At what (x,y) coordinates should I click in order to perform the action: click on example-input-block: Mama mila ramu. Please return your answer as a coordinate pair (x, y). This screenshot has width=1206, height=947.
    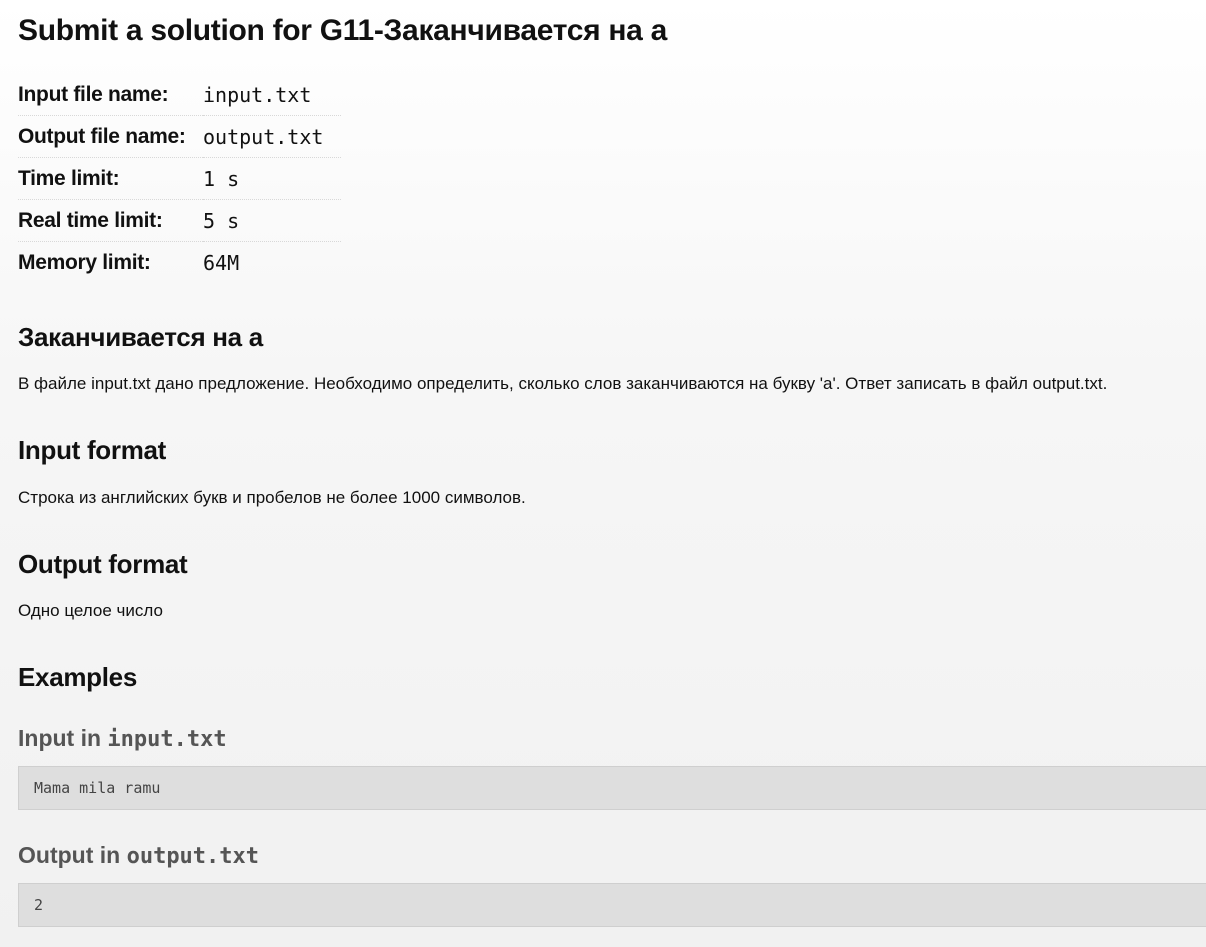
    Looking at the image, I should click on (612, 788).